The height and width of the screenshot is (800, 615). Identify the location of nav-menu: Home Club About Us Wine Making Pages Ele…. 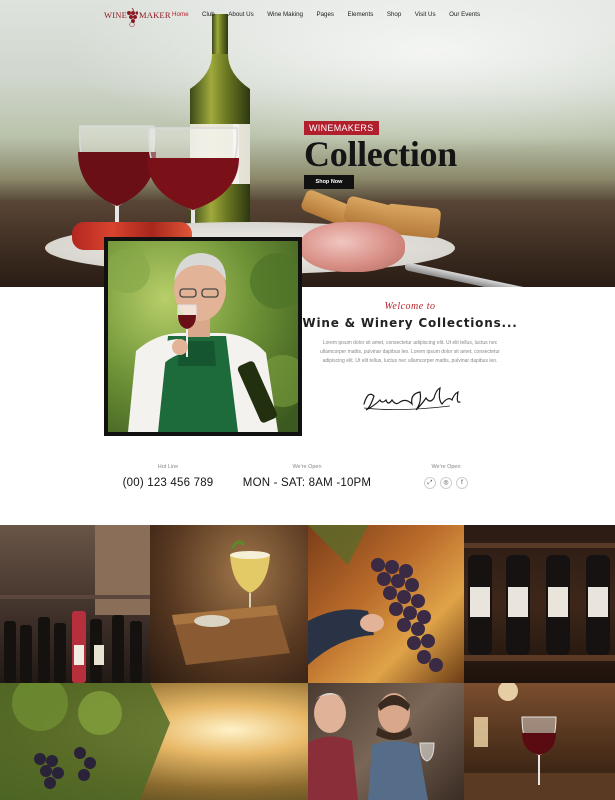
(333, 14).